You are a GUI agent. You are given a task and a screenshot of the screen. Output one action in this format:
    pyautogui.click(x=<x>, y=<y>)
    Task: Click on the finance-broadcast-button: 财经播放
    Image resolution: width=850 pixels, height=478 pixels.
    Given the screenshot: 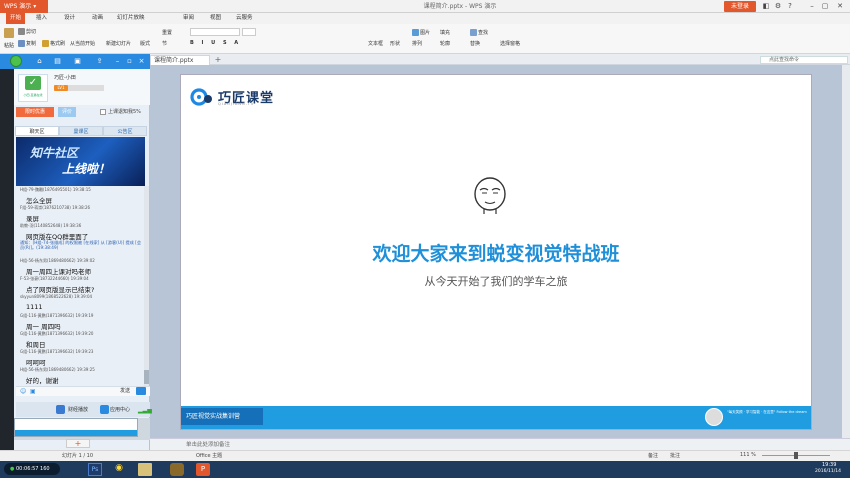 What is the action you would take?
    pyautogui.click(x=78, y=409)
    